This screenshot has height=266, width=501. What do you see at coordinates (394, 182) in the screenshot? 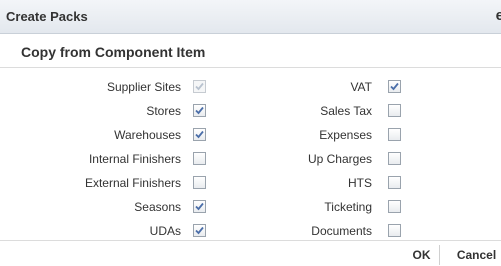
I see `checkbox-hts` at bounding box center [394, 182].